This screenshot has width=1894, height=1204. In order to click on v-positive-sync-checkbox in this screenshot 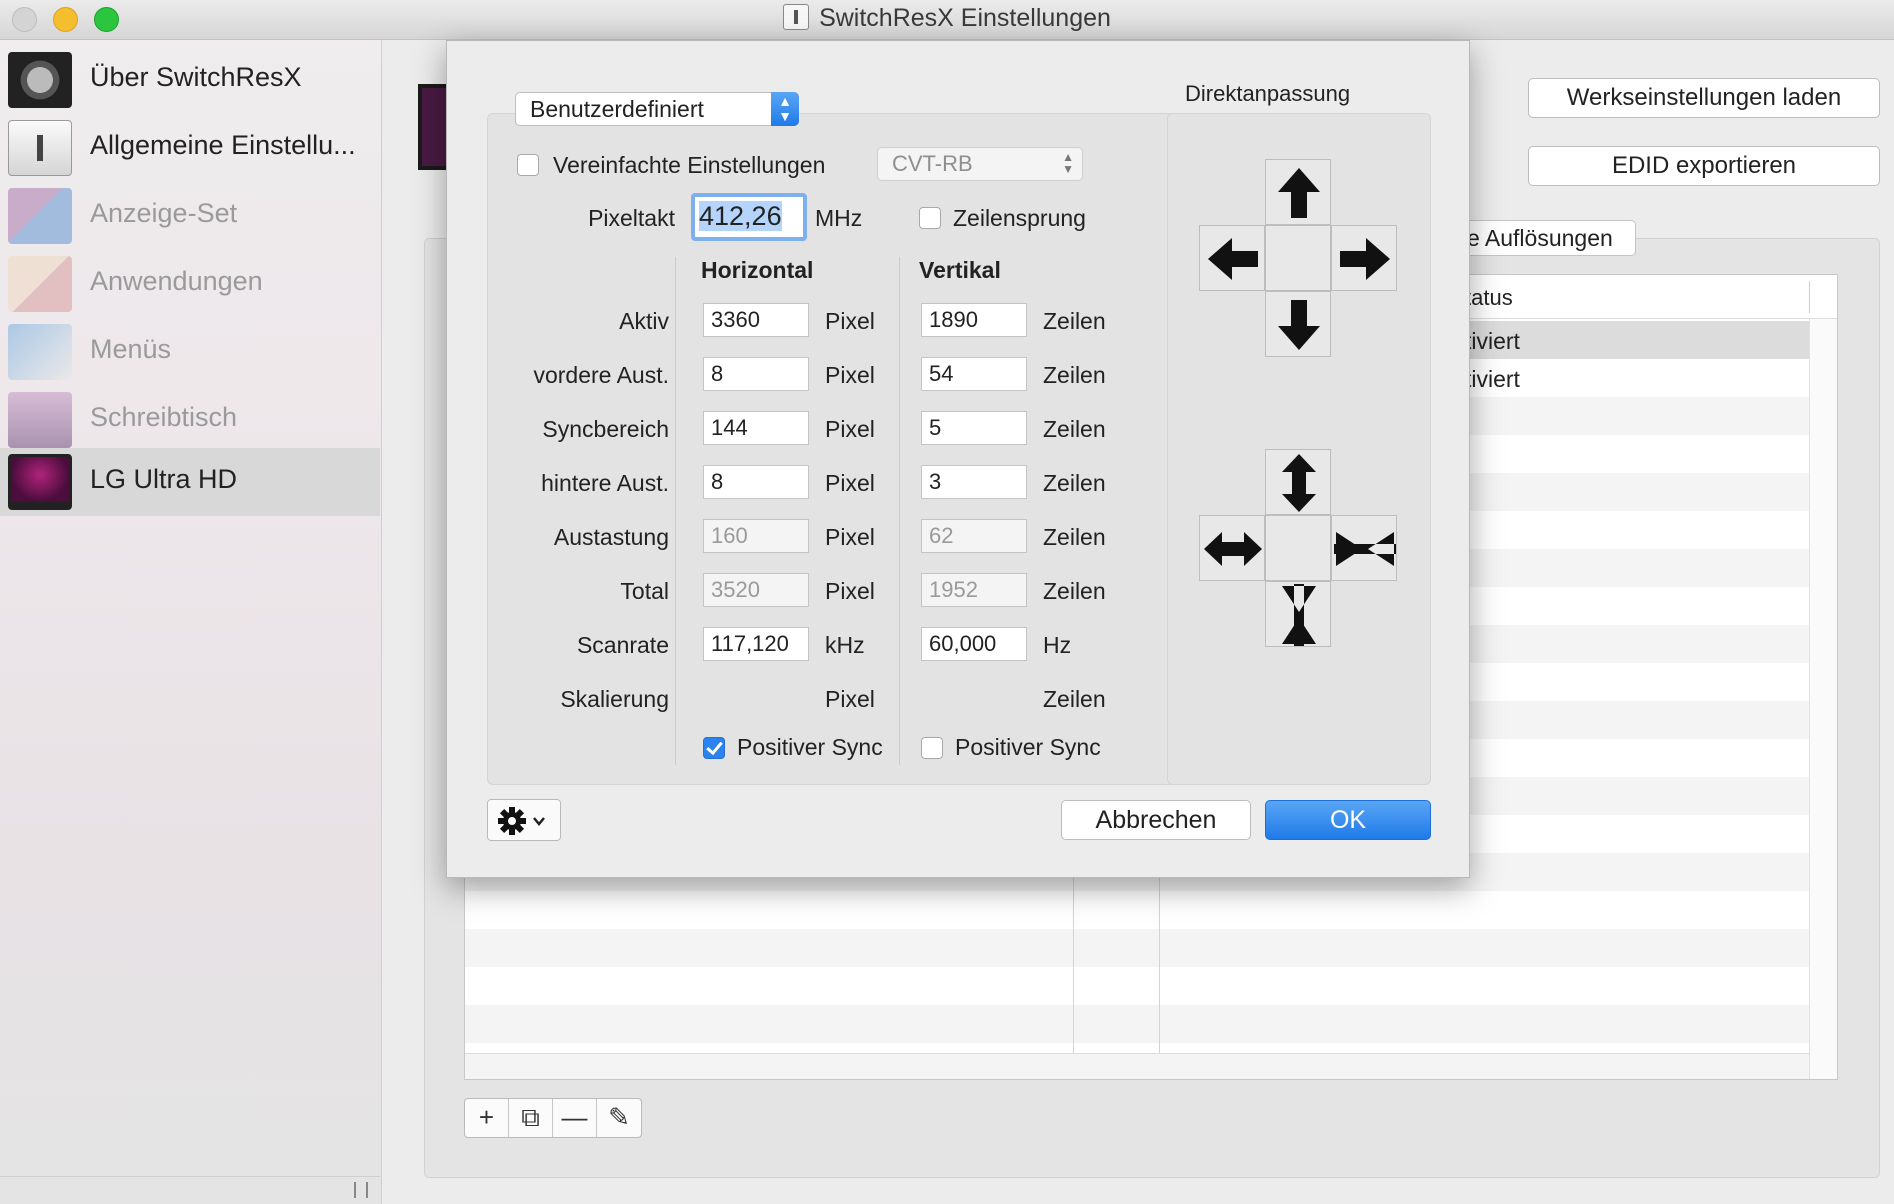, I will do `click(932, 748)`.